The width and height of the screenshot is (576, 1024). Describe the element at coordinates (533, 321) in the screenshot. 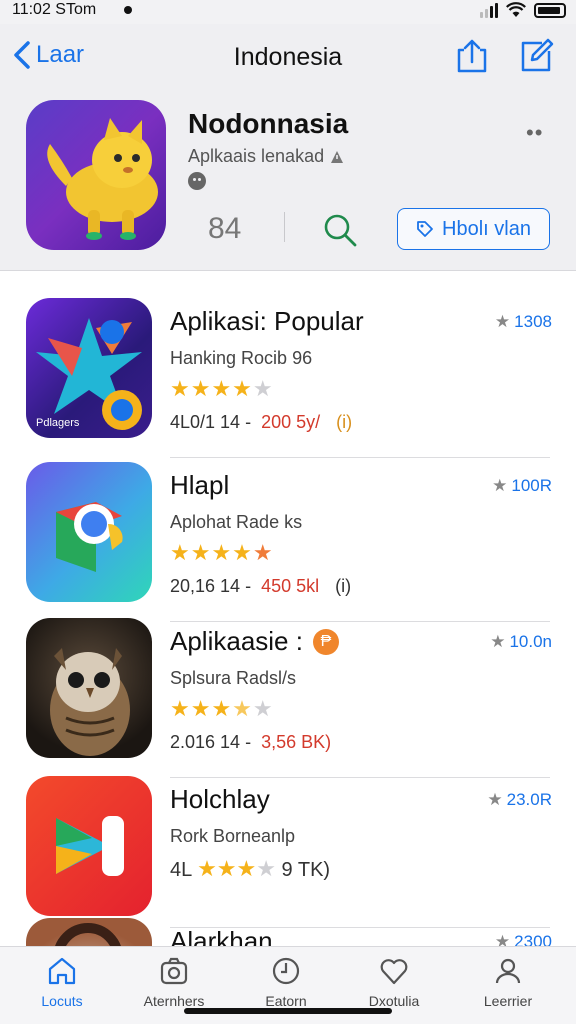

I see `price-label: 1308` at that location.